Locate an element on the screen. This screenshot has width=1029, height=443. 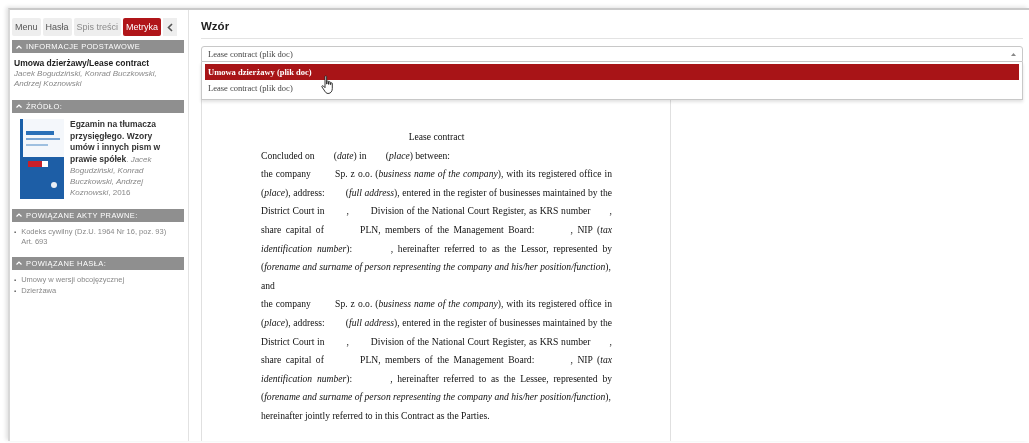
chevron-left-icon is located at coordinates (170, 27).